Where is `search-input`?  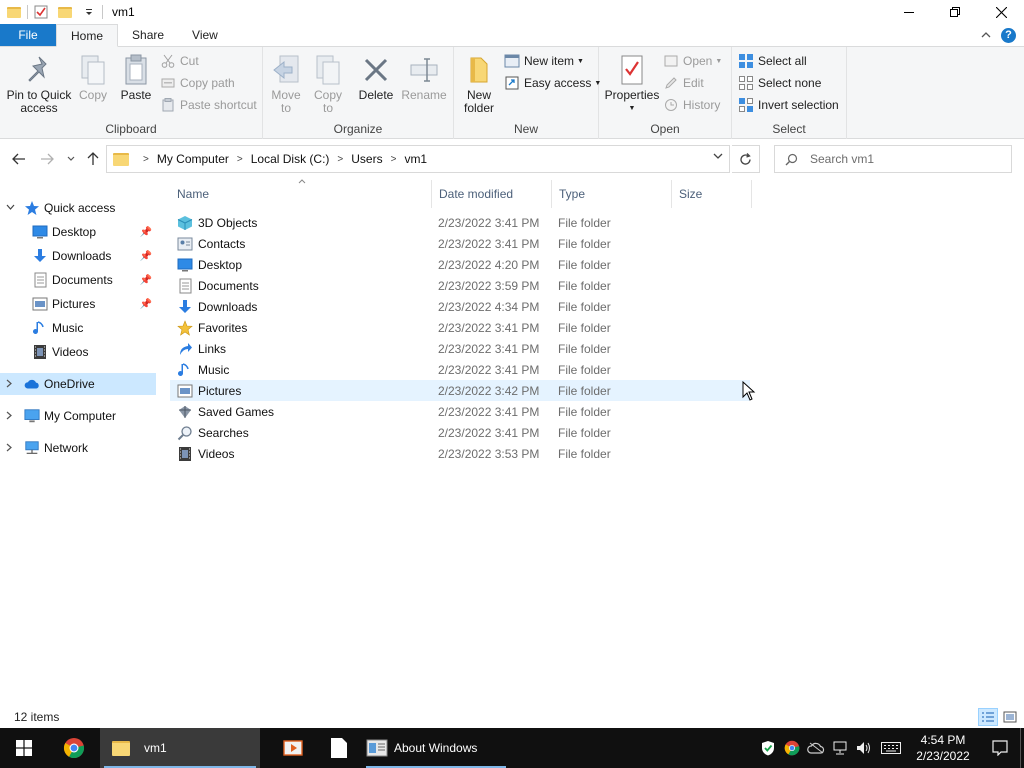 search-input is located at coordinates (905, 159).